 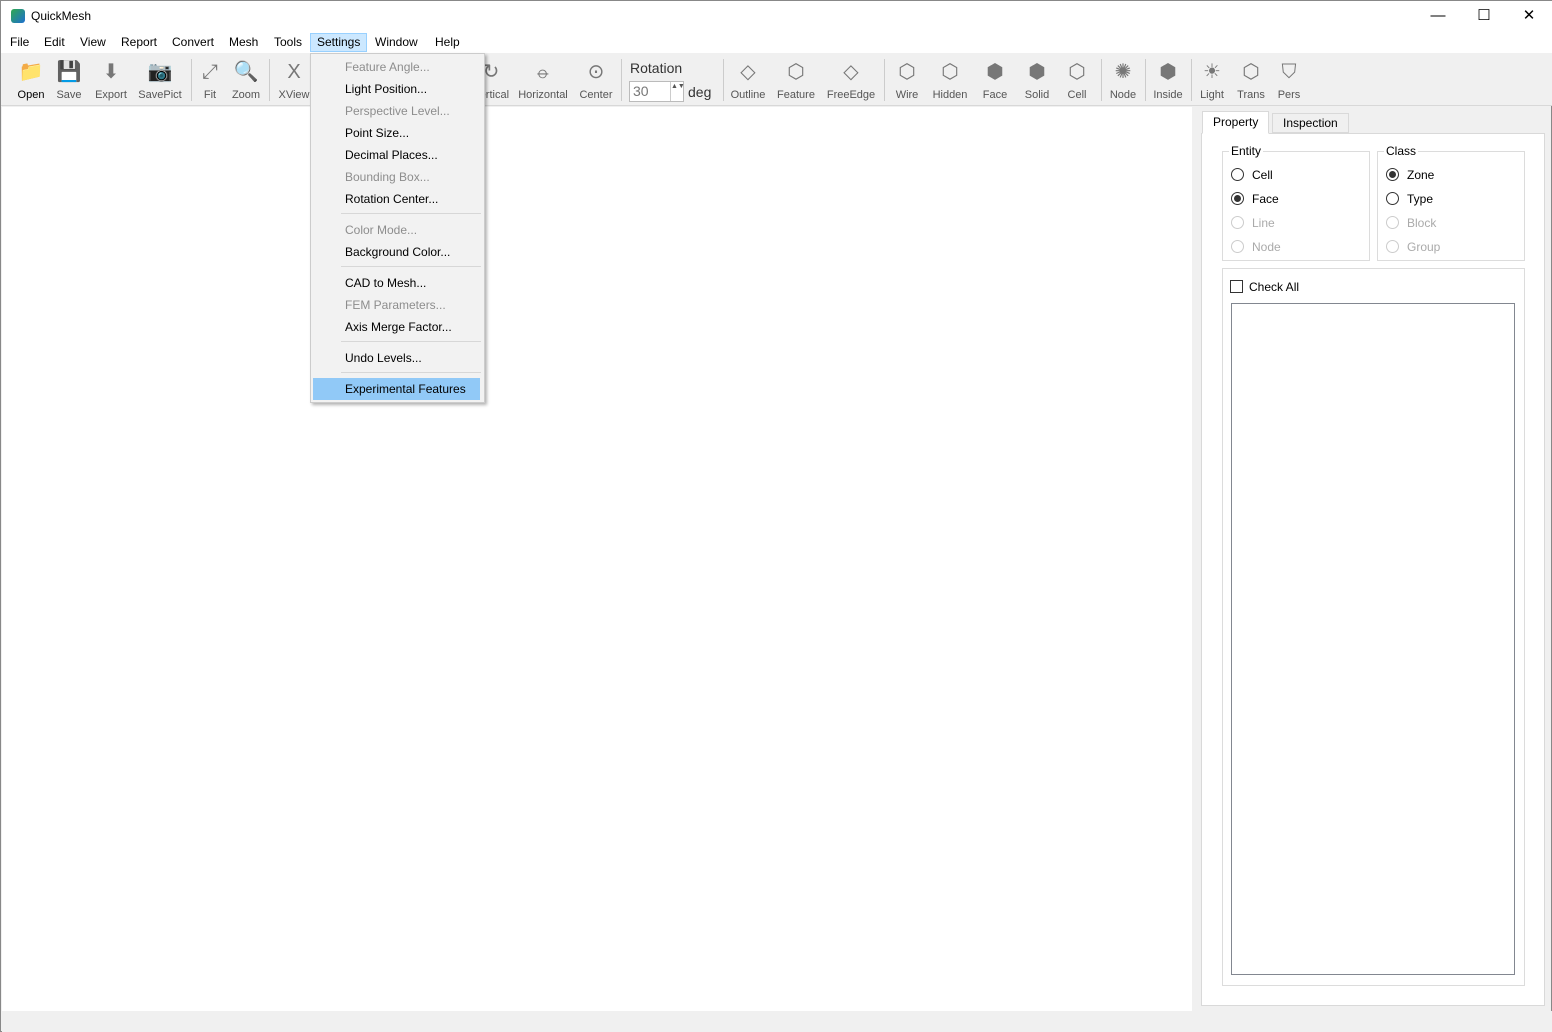 What do you see at coordinates (1123, 72) in the screenshot?
I see `node-icon: ✺` at bounding box center [1123, 72].